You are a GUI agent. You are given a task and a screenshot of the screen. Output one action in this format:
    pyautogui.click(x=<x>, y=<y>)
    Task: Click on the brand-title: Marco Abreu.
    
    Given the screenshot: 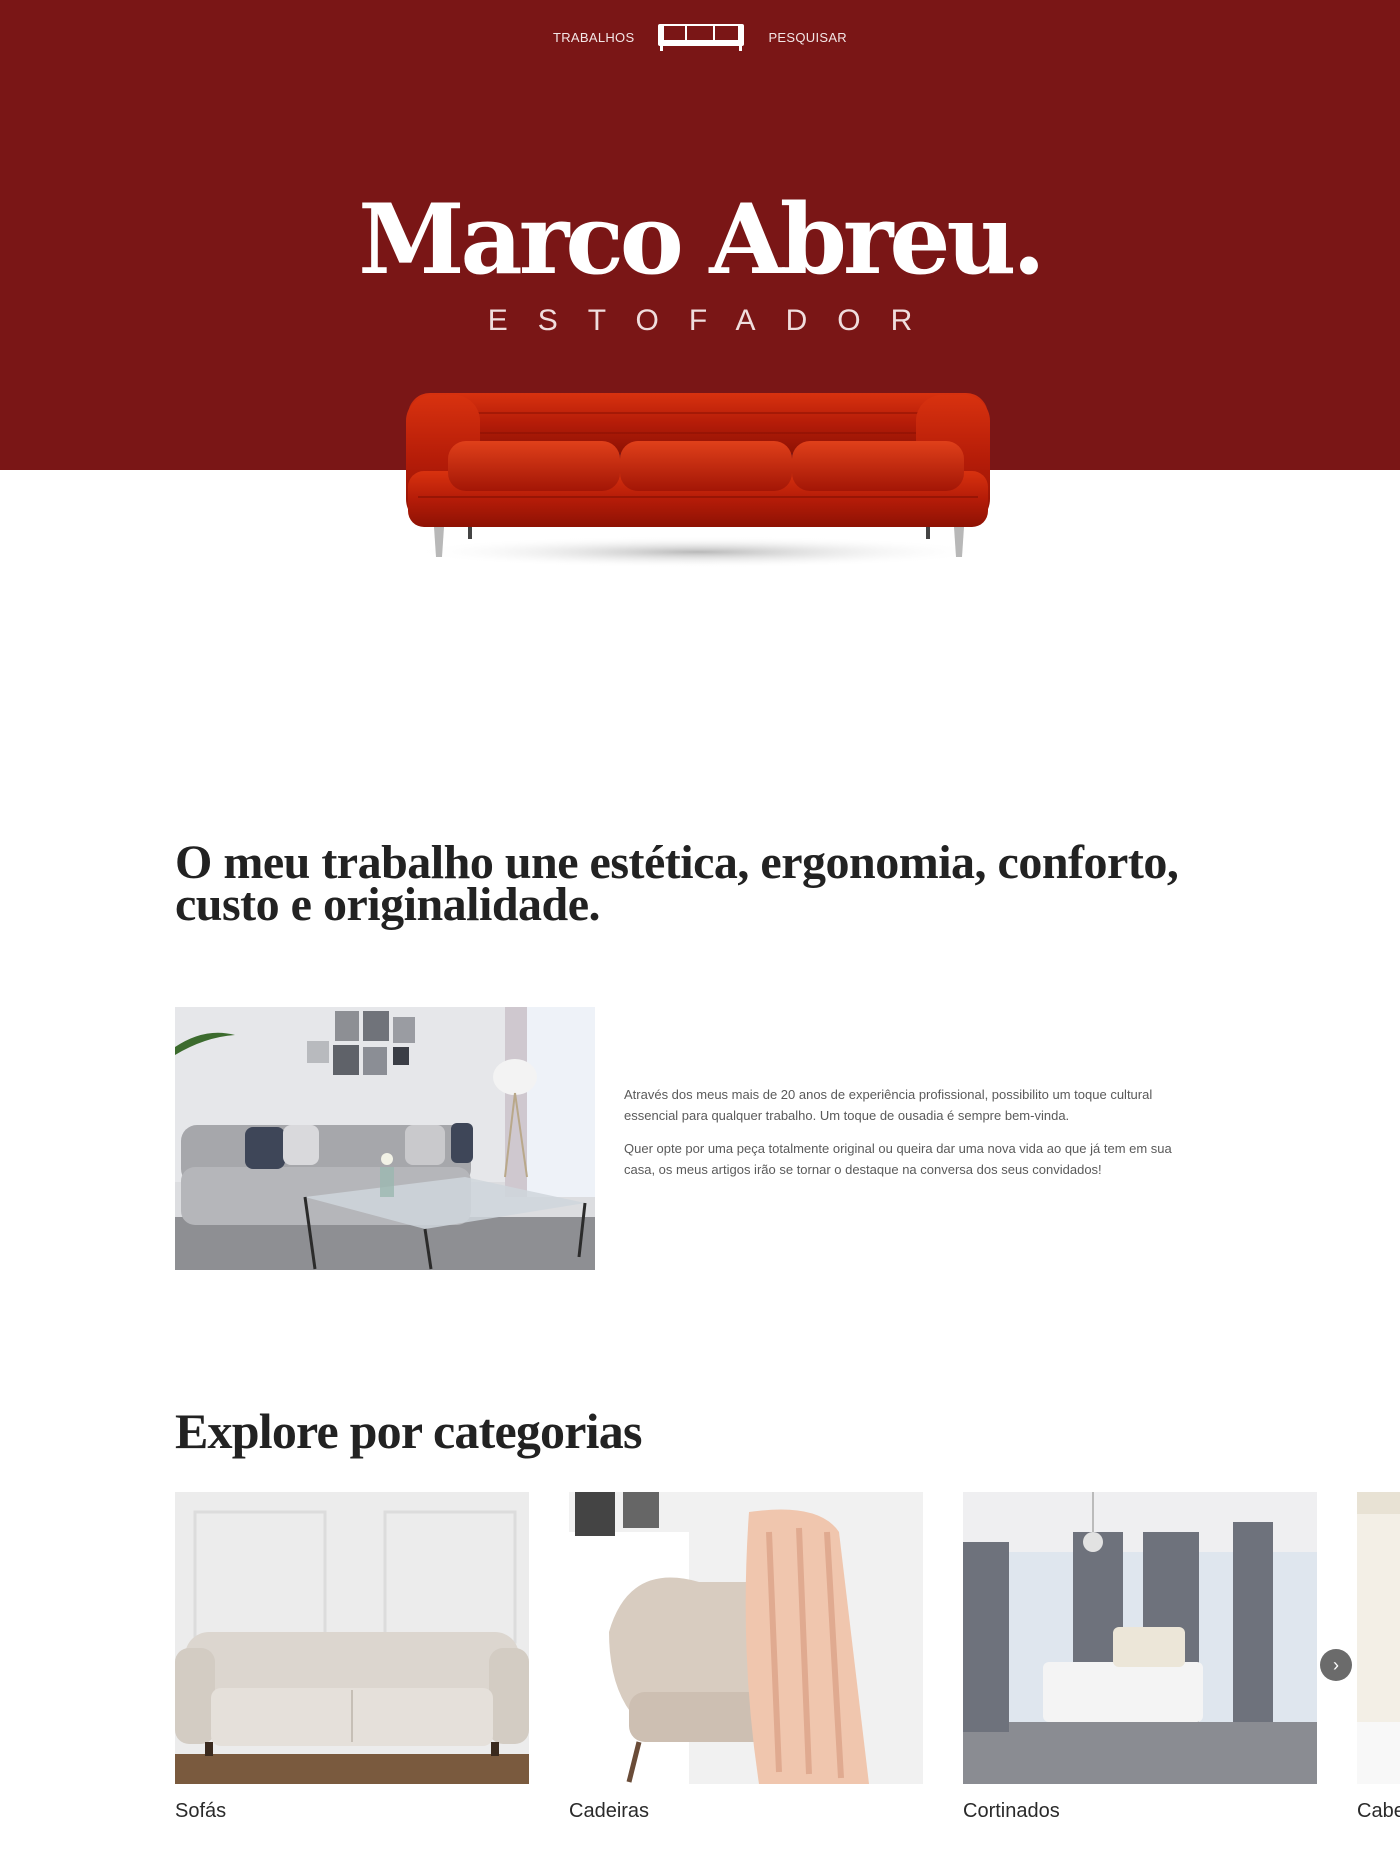 What is the action you would take?
    pyautogui.click(x=701, y=239)
    